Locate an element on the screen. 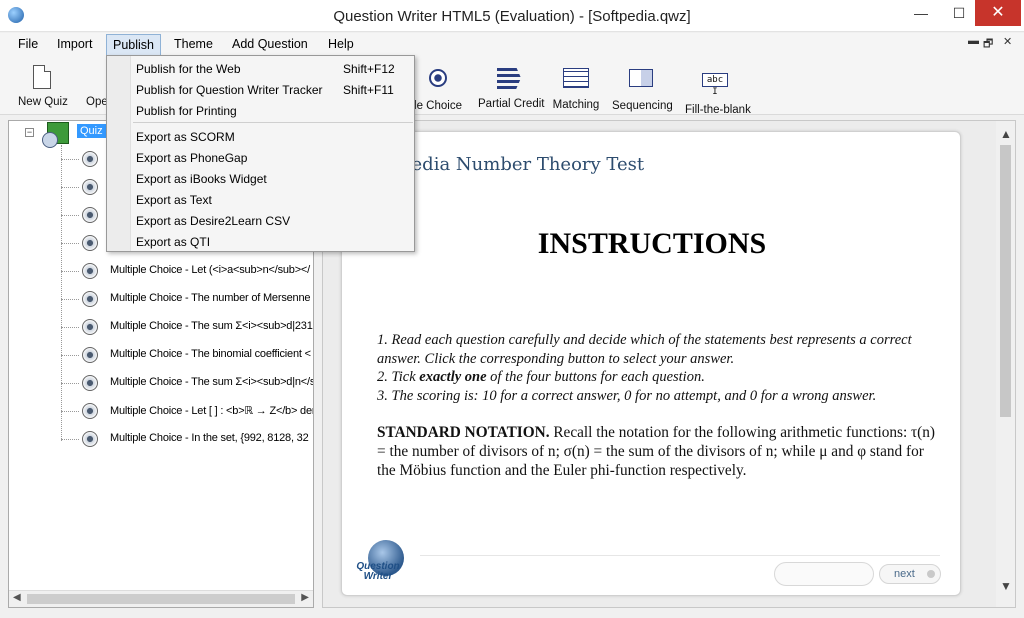 The image size is (1024, 618). menu-publish: Publish is located at coordinates (133, 45).